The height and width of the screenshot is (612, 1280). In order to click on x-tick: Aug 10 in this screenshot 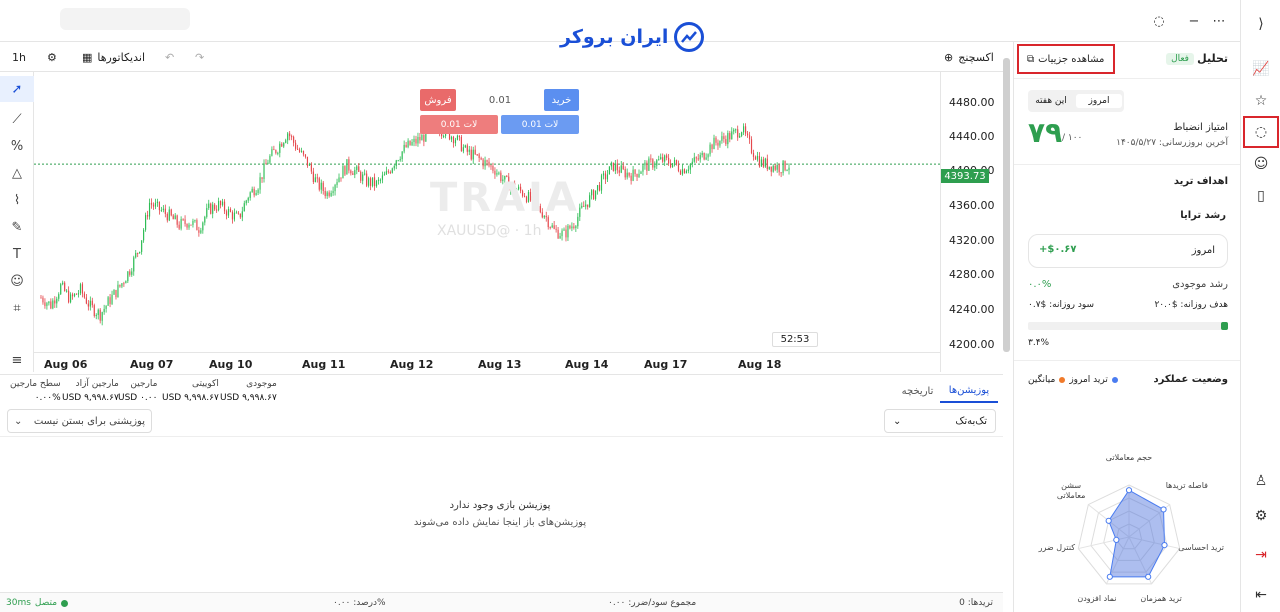, I will do `click(231, 364)`.